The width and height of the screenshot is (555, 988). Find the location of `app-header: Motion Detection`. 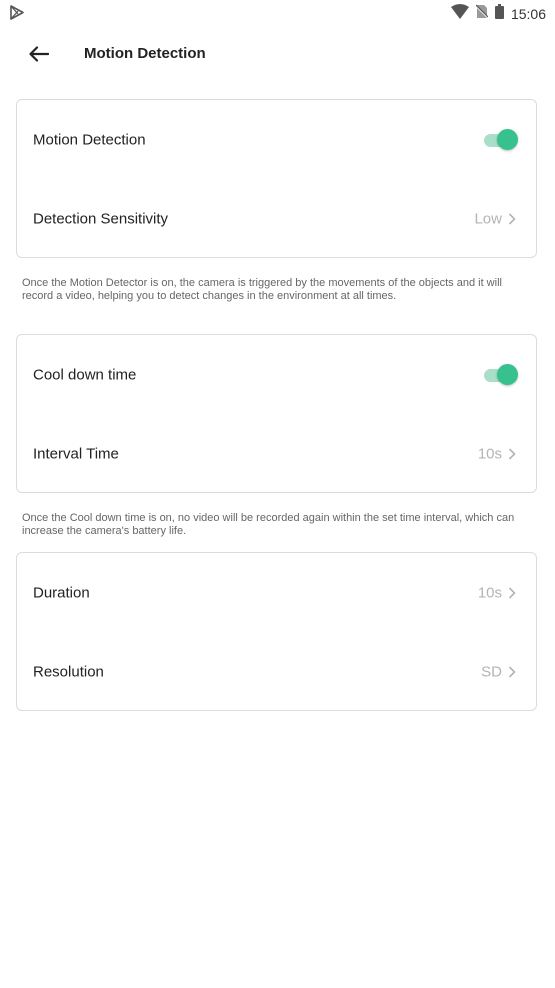

app-header: Motion Detection is located at coordinates (277, 54).